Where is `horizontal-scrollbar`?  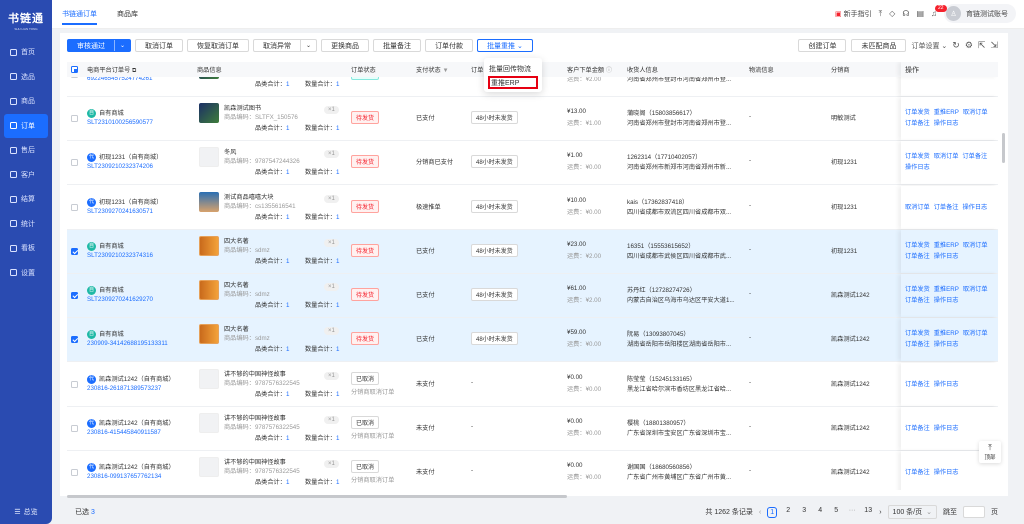
horizontal-scrollbar is located at coordinates (317, 496).